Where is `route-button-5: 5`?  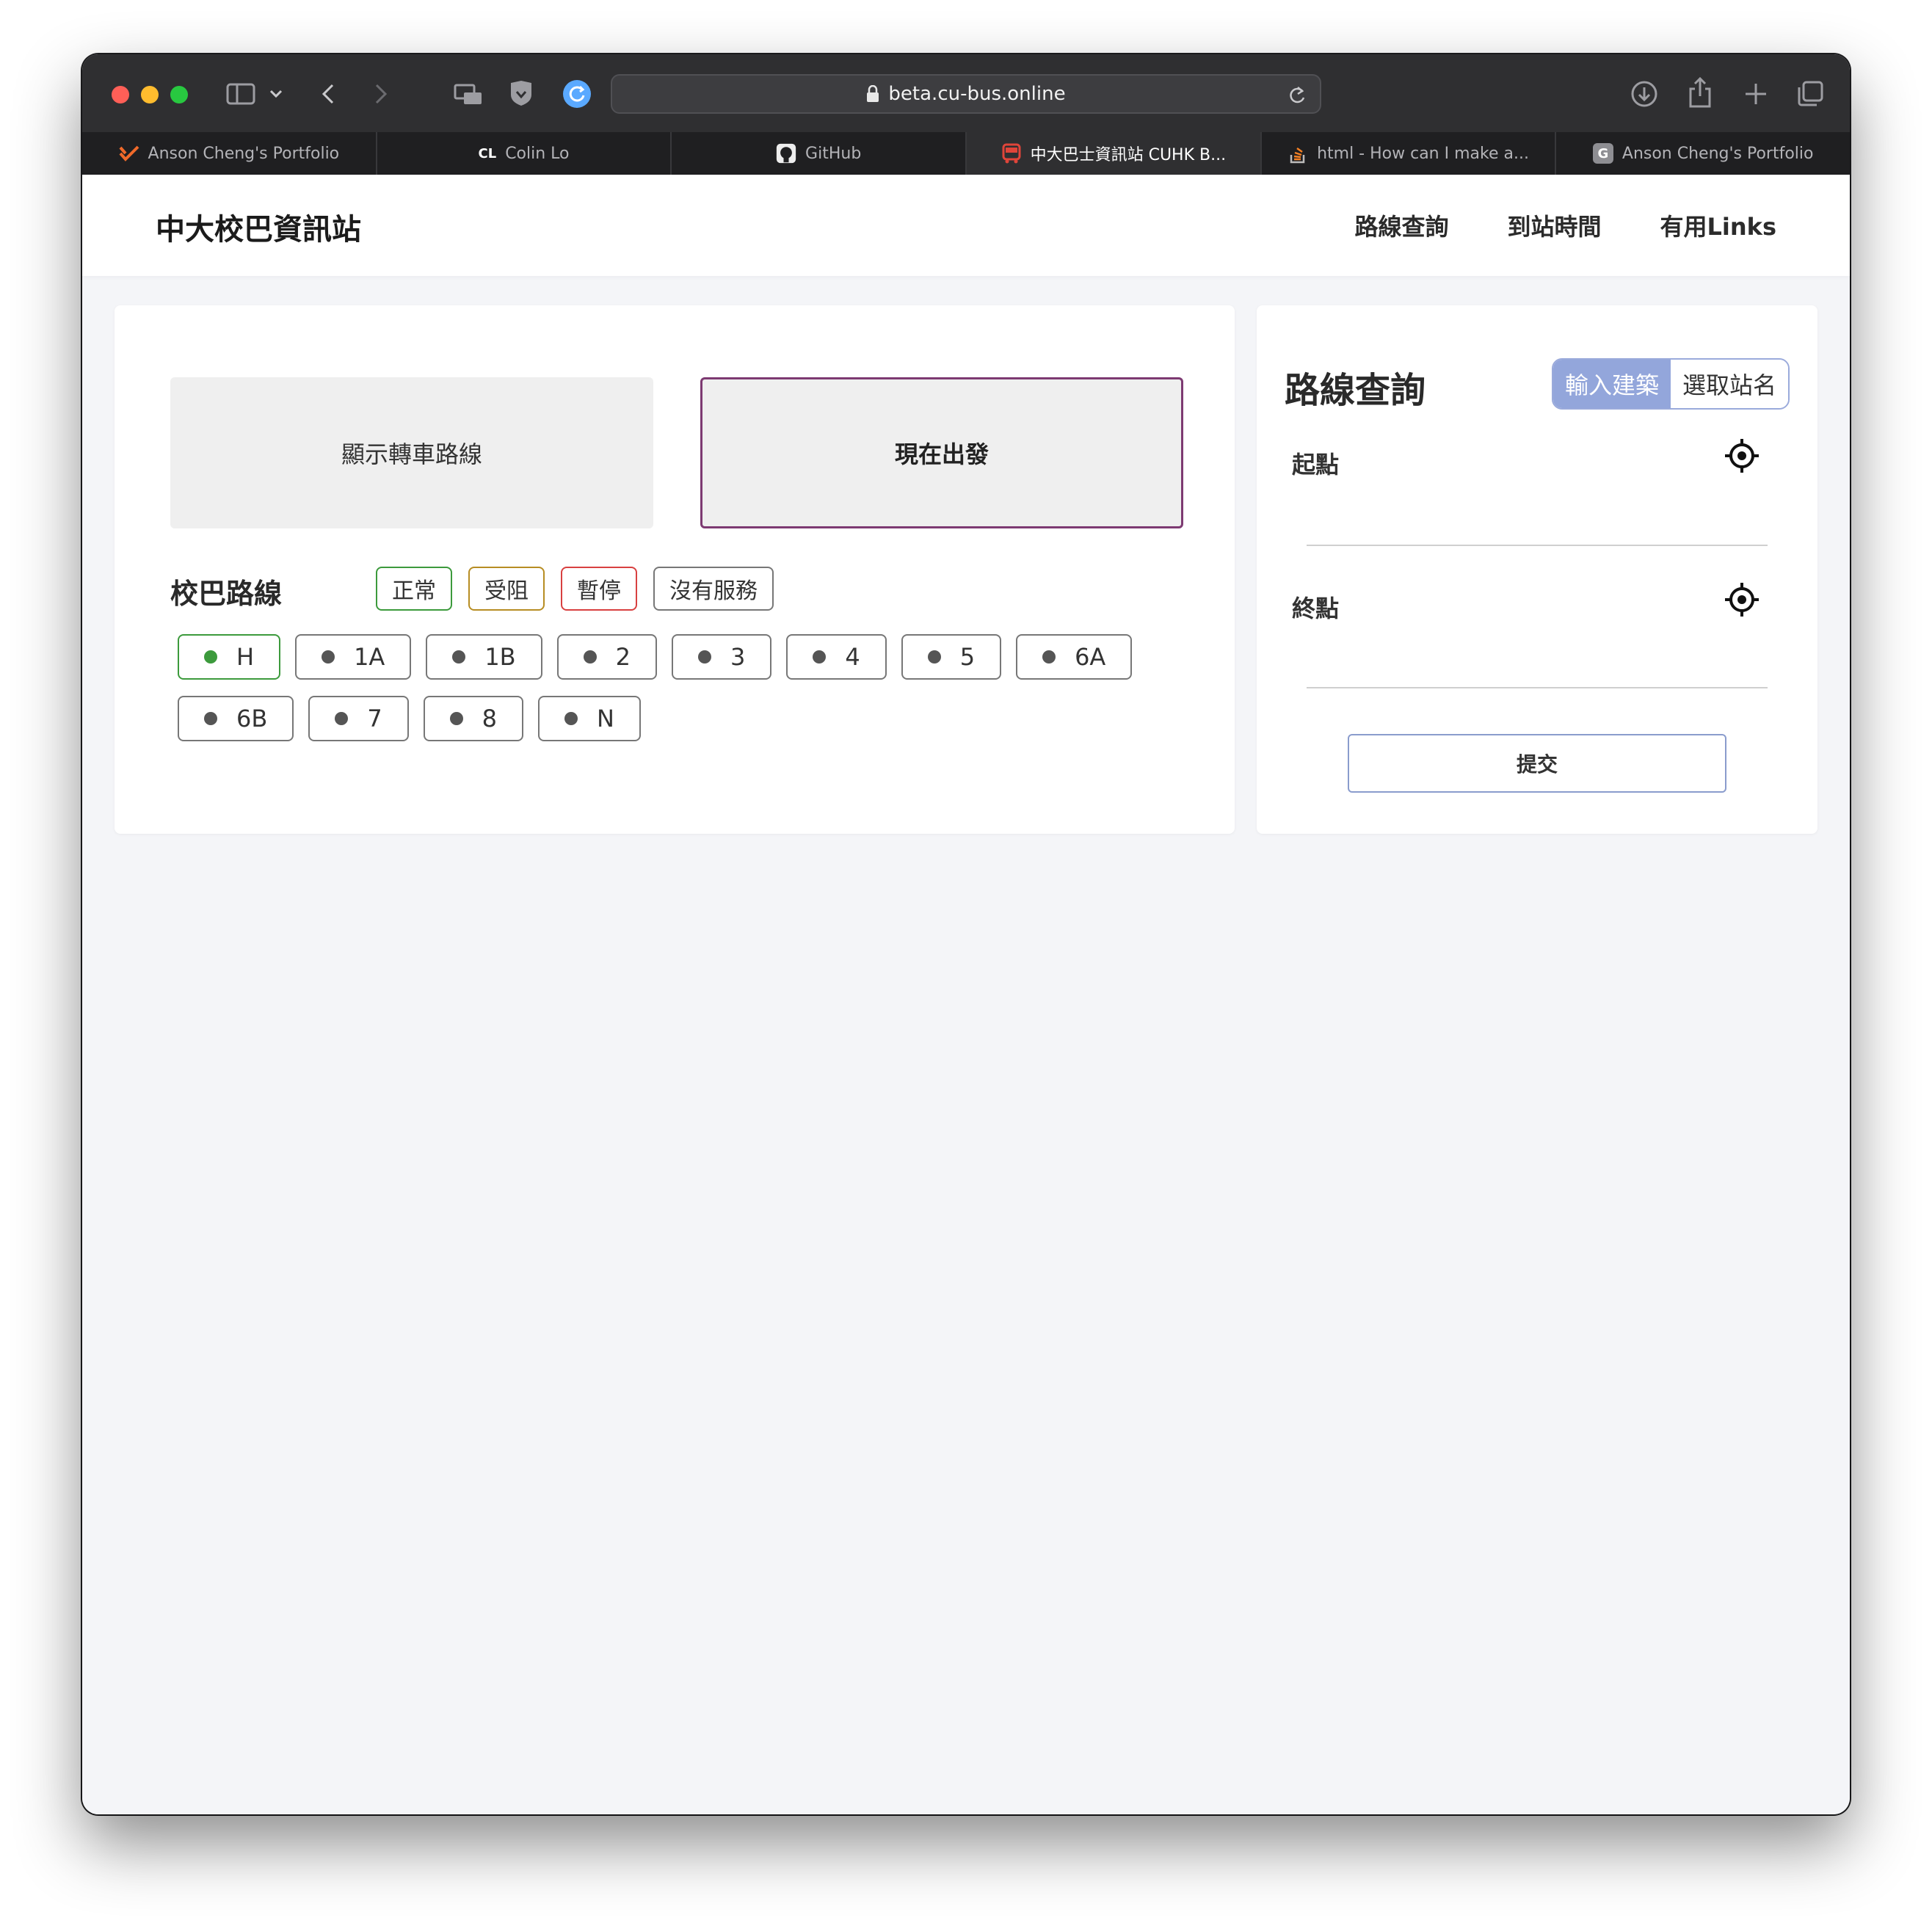
route-button-5: 5 is located at coordinates (951, 657).